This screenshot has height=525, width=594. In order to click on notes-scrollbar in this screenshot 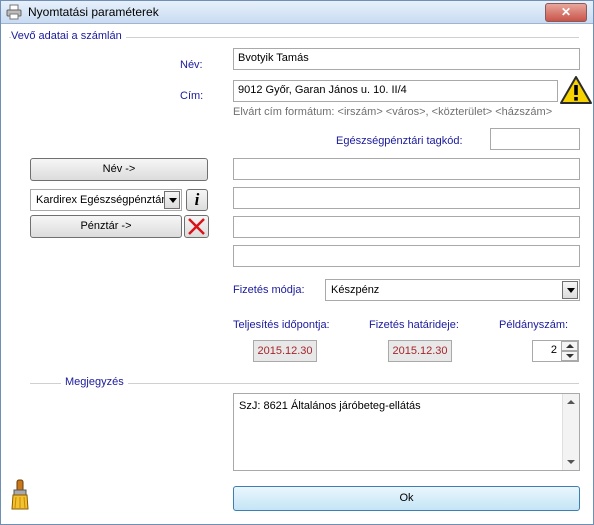, I will do `click(570, 432)`.